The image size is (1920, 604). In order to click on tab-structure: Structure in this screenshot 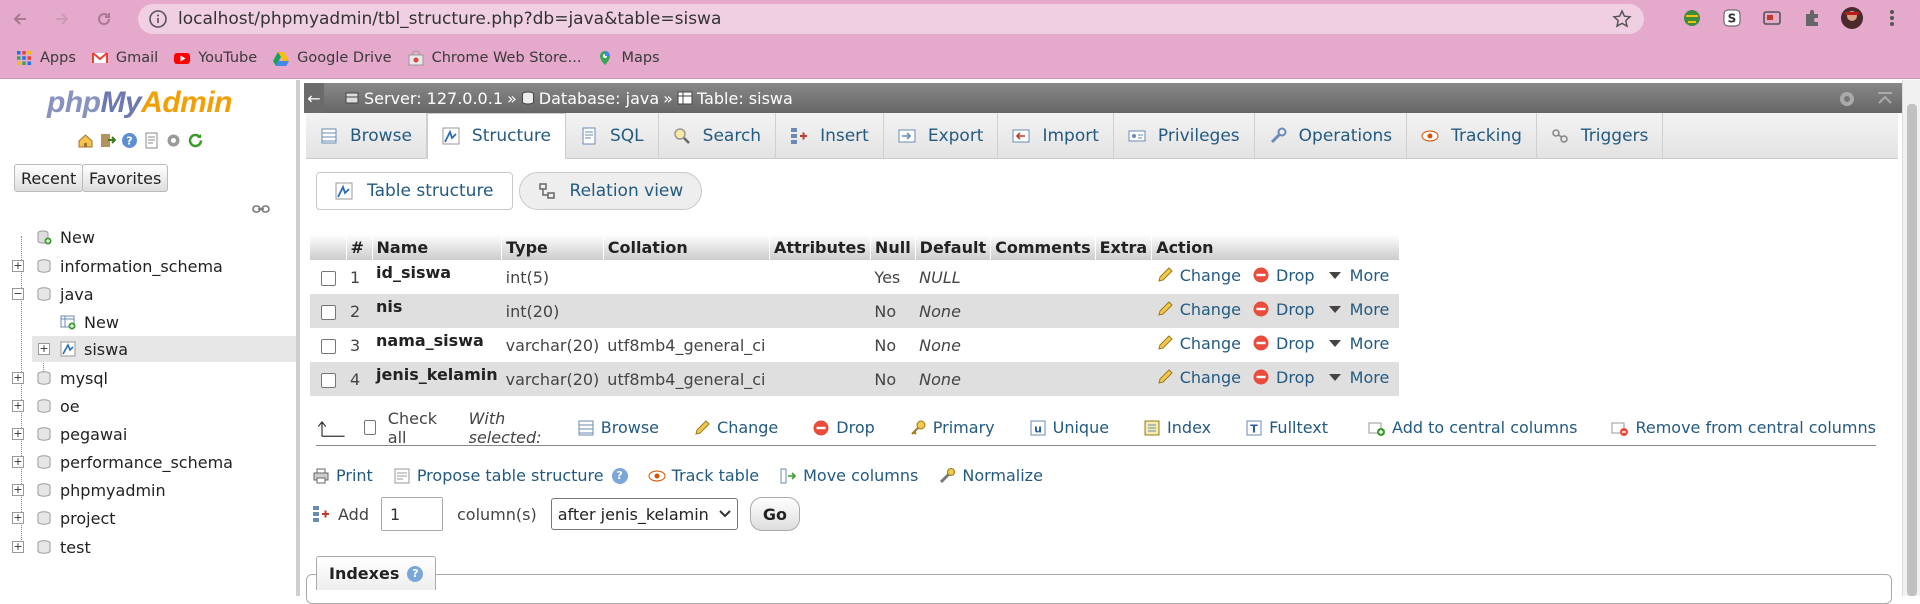, I will do `click(496, 136)`.